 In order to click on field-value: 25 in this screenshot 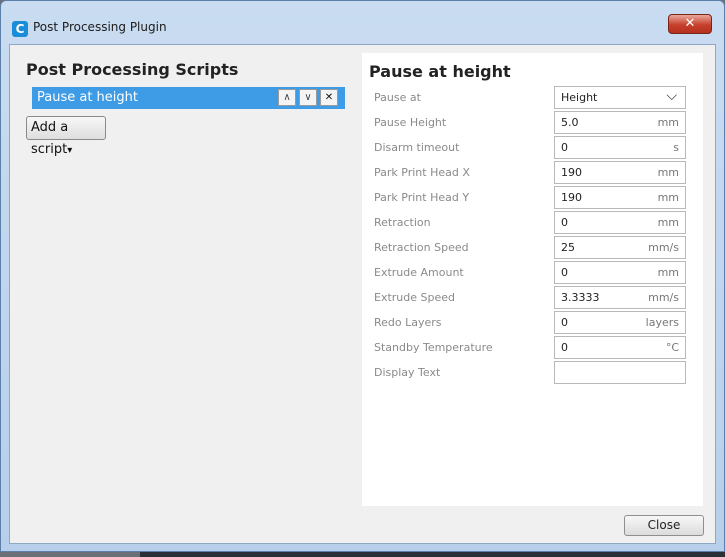, I will do `click(568, 247)`.